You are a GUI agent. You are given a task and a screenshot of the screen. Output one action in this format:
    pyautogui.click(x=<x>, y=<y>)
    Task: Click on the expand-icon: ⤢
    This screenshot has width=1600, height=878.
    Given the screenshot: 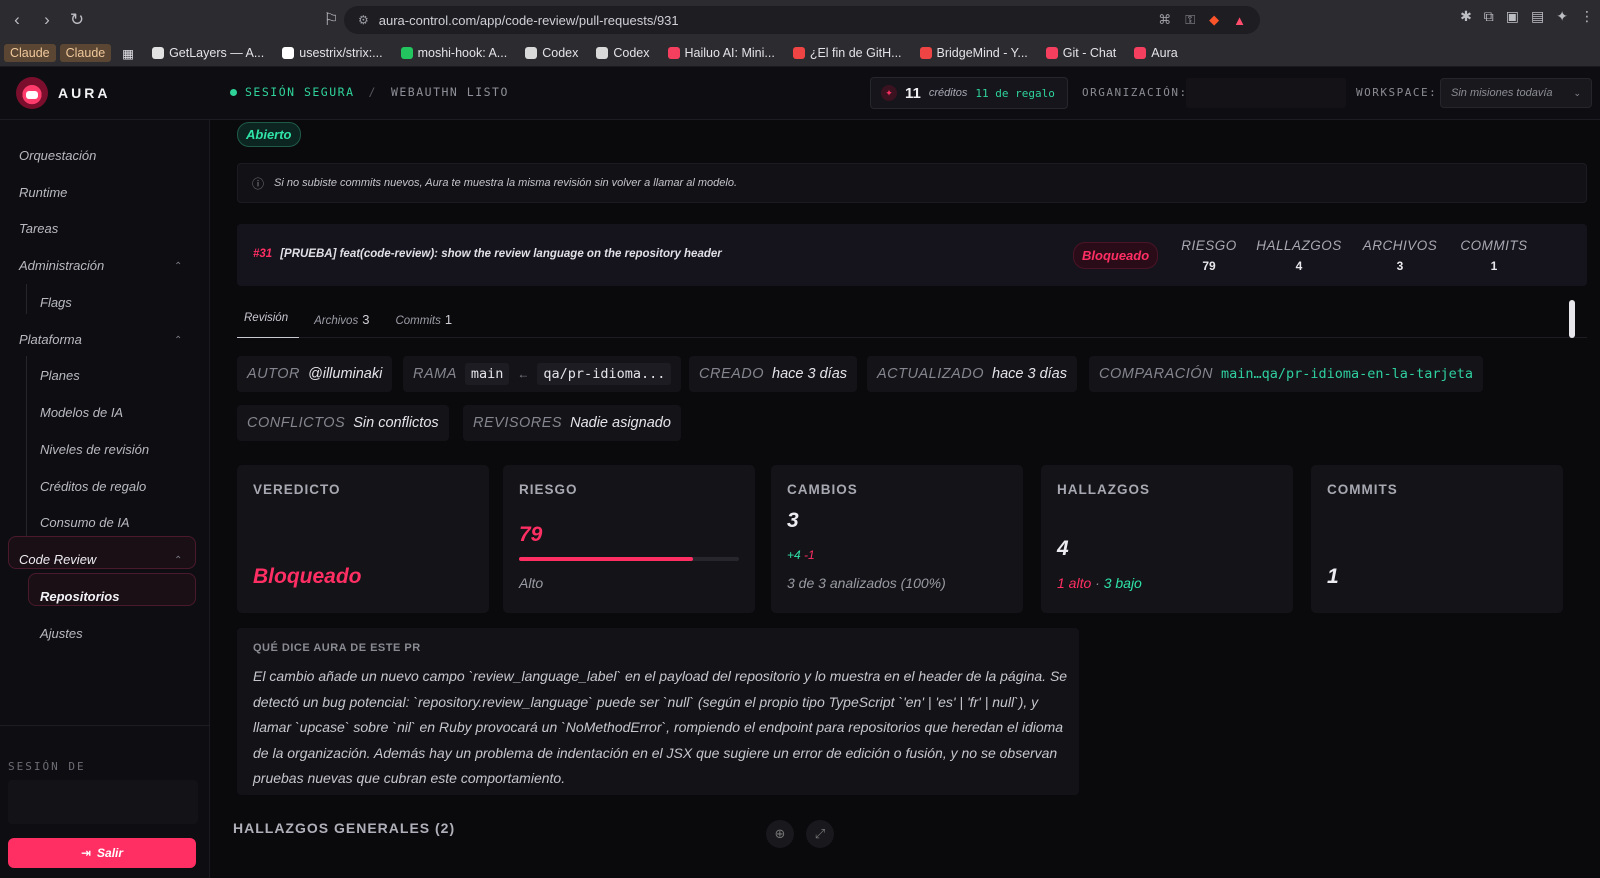 What is the action you would take?
    pyautogui.click(x=820, y=834)
    